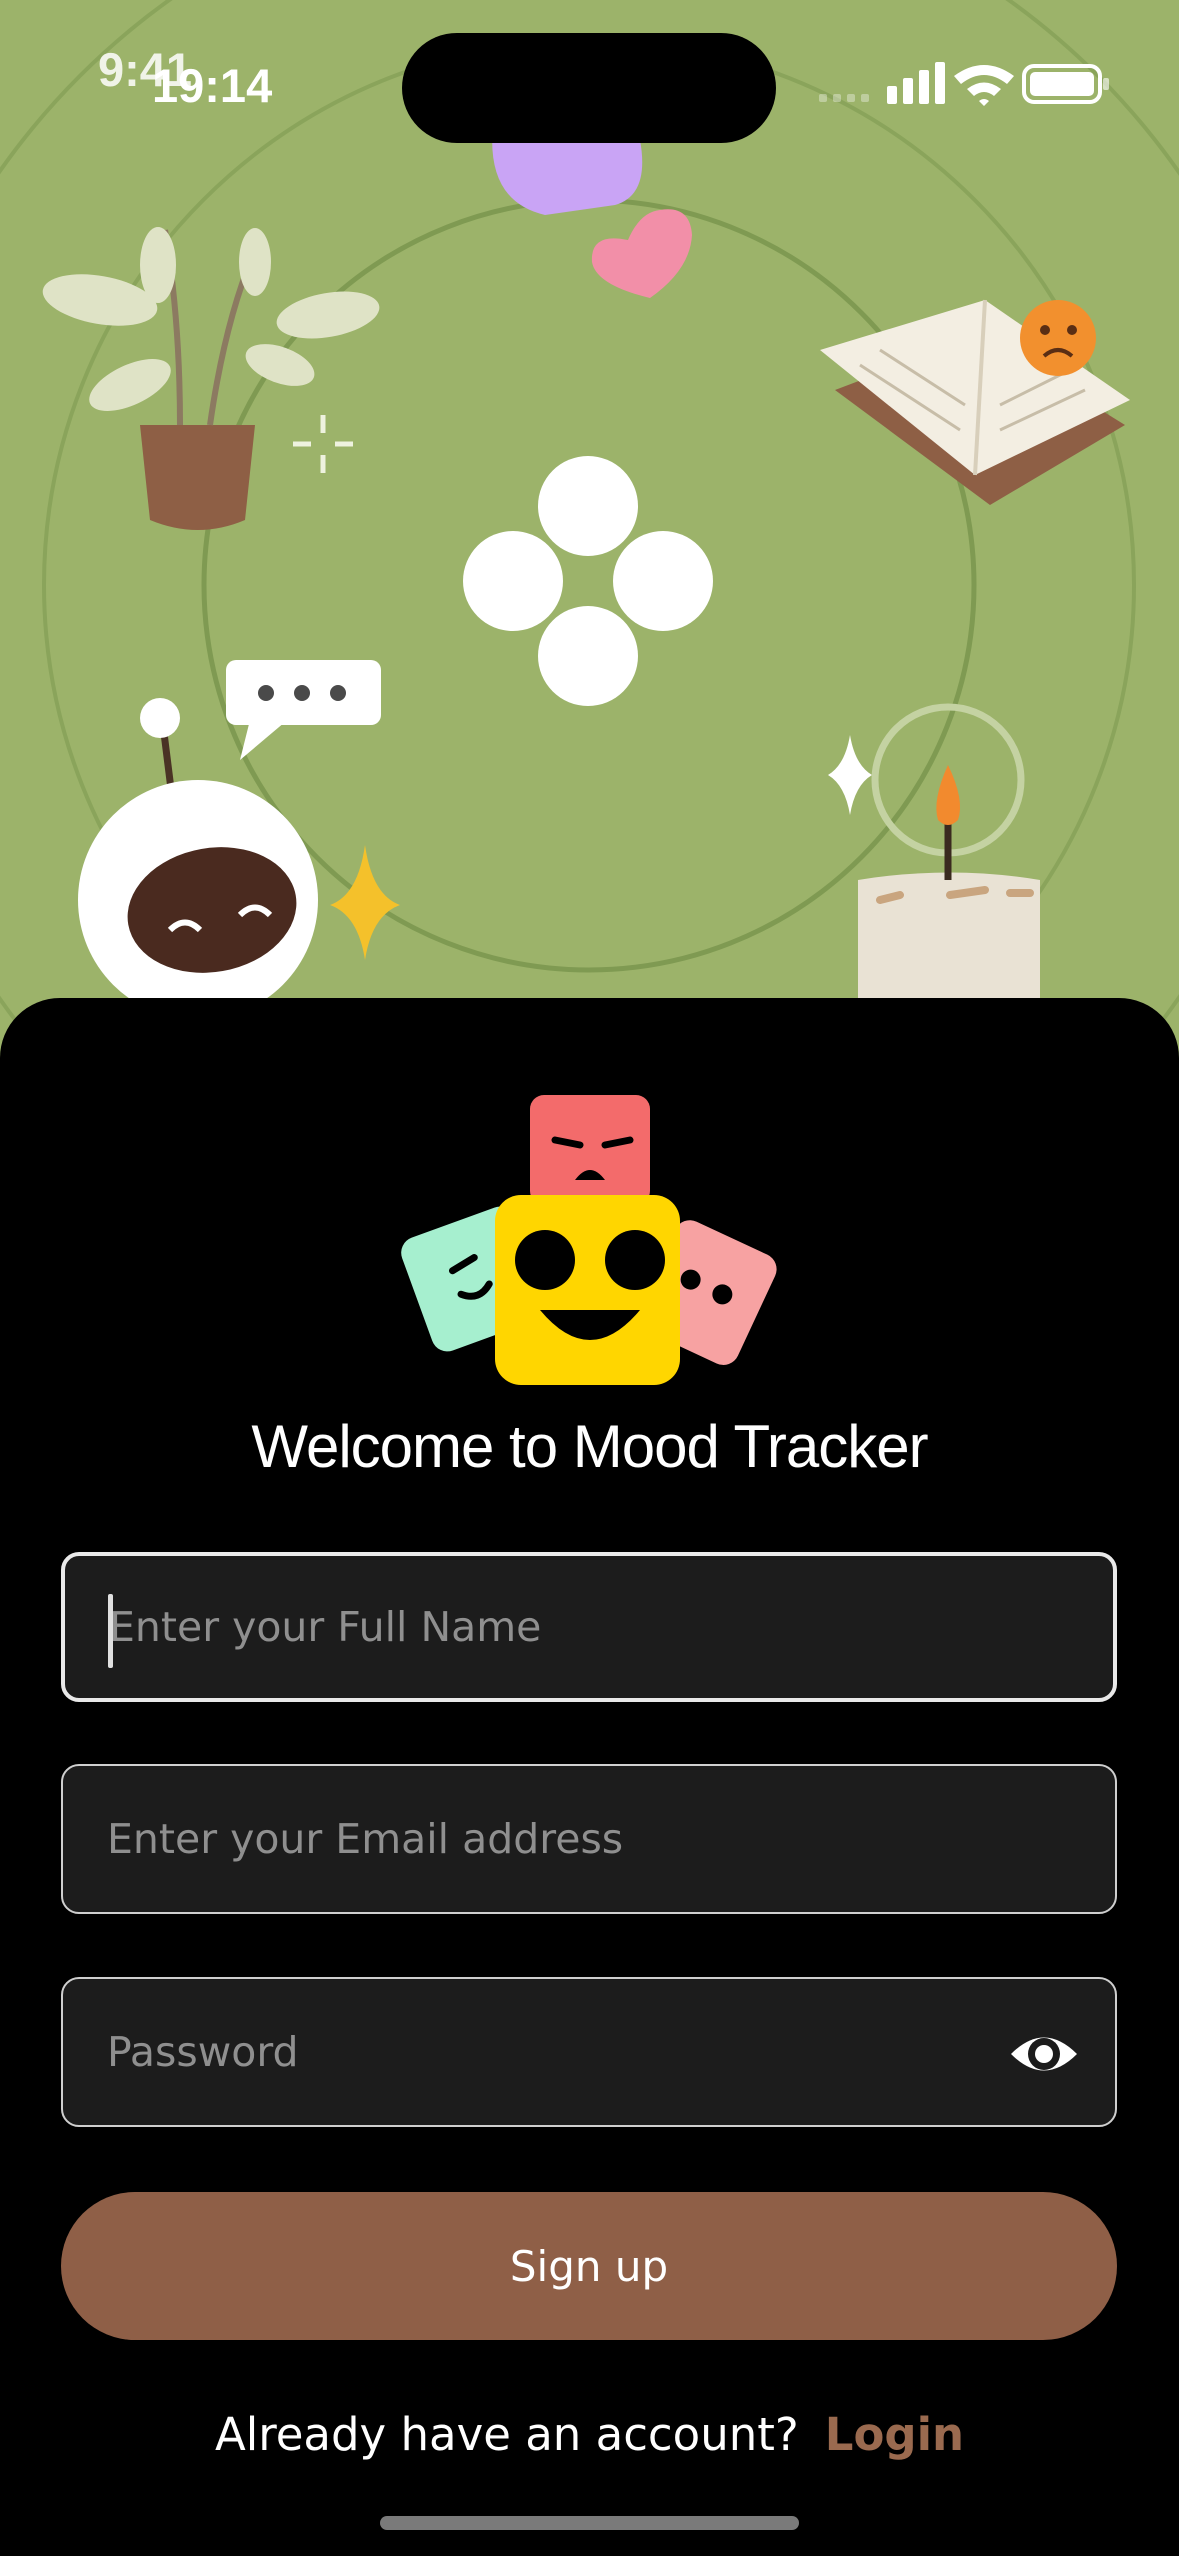 The image size is (1179, 2556). I want to click on cellular-icon, so click(916, 83).